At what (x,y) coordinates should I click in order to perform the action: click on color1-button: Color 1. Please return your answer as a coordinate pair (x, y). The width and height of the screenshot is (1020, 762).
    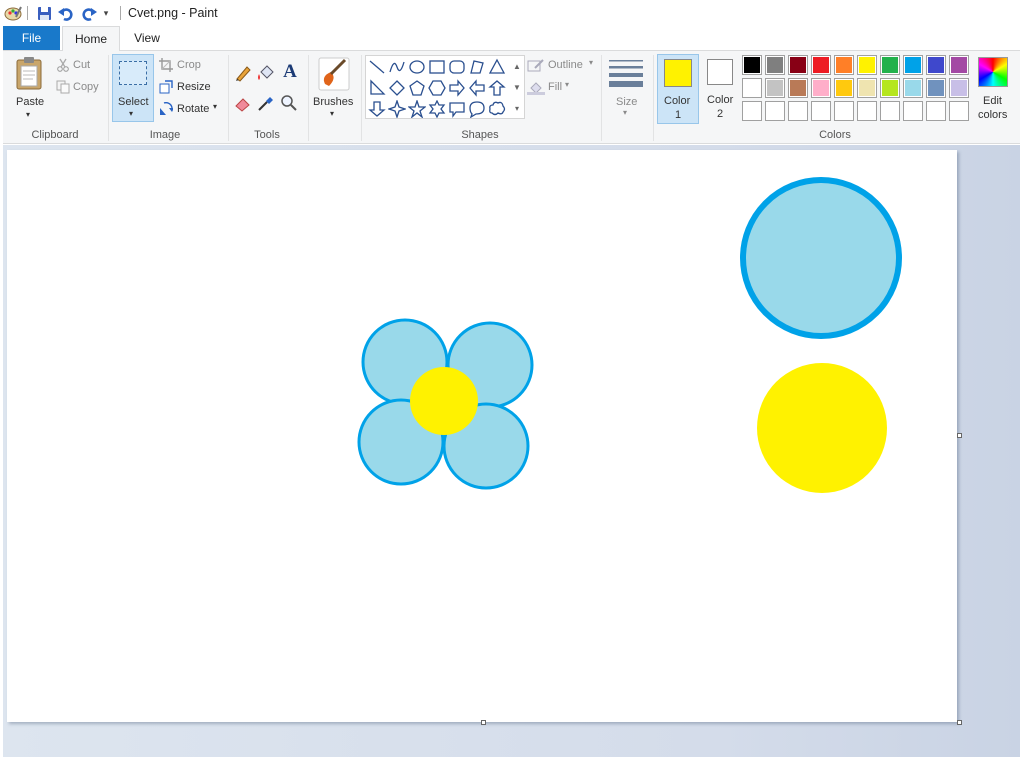
    Looking at the image, I should click on (678, 89).